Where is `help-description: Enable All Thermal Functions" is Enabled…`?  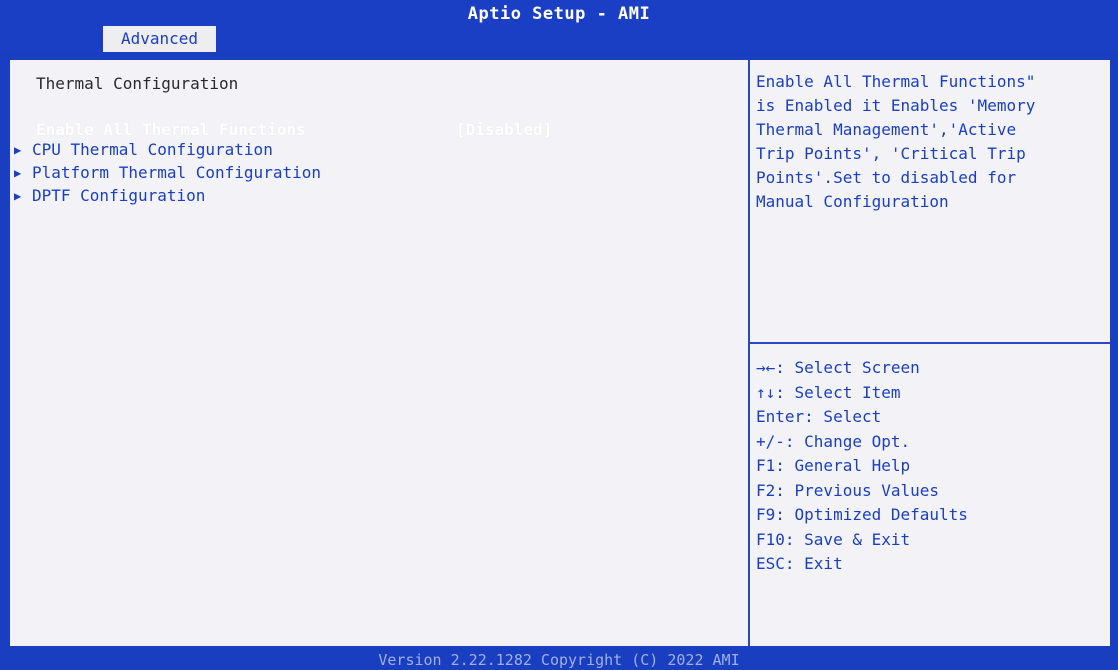 help-description: Enable All Thermal Functions" is Enabled… is located at coordinates (896, 141).